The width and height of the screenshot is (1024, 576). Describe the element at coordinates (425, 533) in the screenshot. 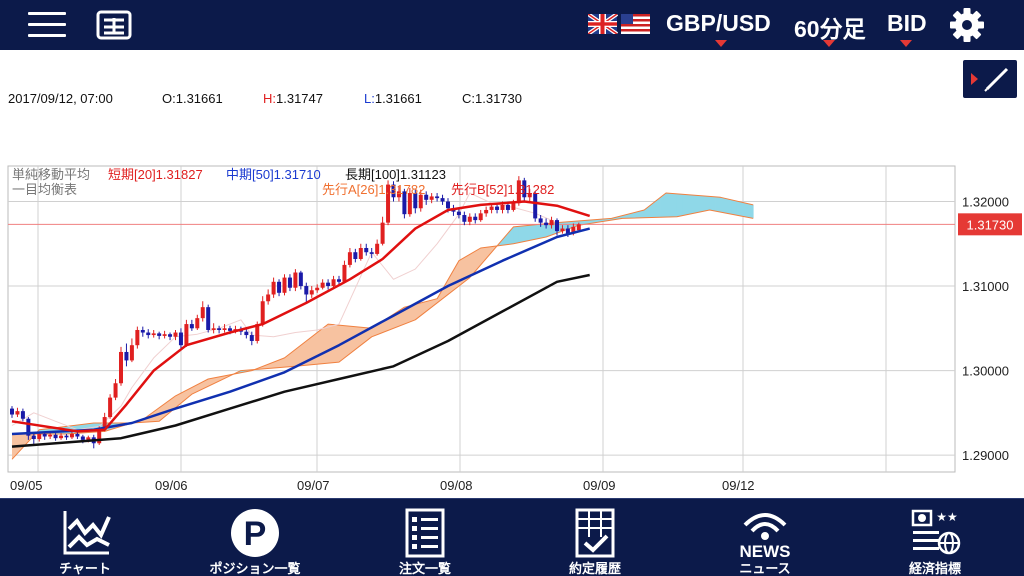

I see `order-list-icon` at that location.